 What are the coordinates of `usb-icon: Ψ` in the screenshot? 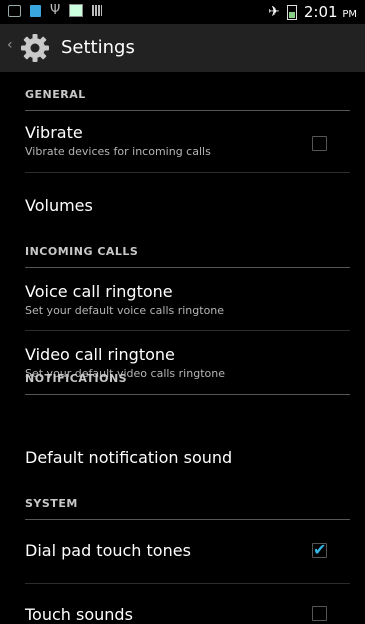 It's located at (55, 10).